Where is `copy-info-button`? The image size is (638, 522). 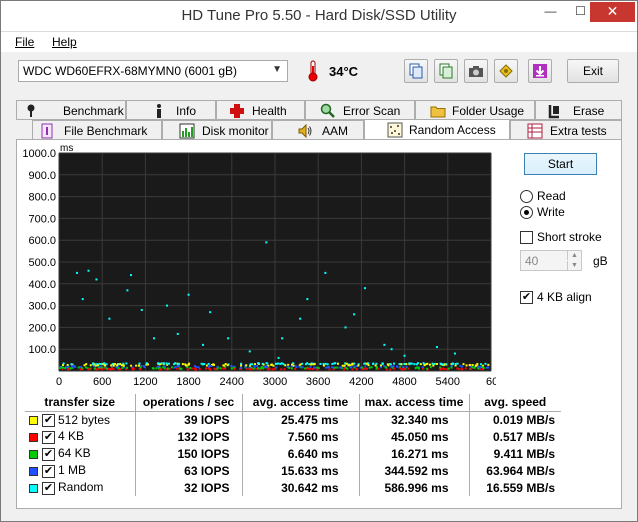
copy-info-button is located at coordinates (416, 71).